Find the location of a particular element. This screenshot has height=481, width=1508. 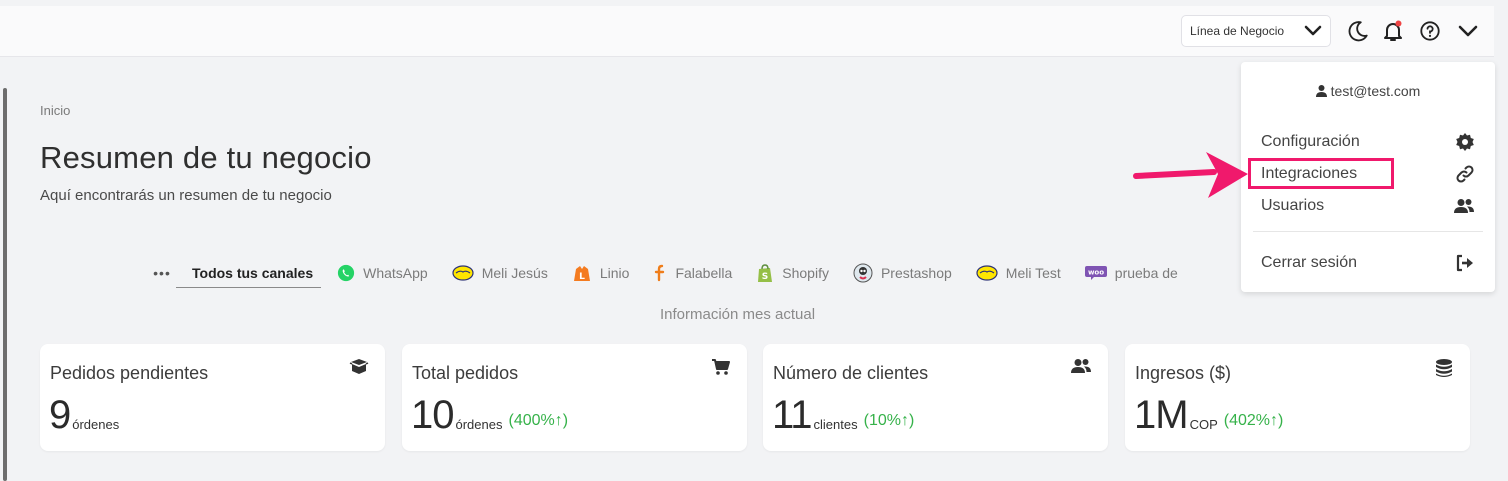

card-title: Ingresos ($) is located at coordinates (1183, 373).